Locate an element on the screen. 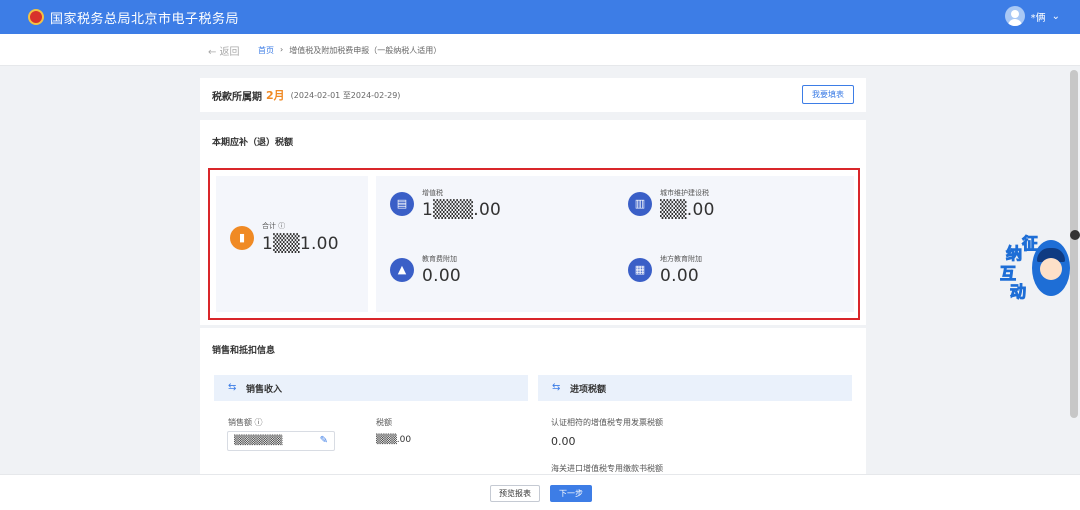  breadcrumb-current: 增值税及附加税费申报（一般纳税人适用） is located at coordinates (365, 50).